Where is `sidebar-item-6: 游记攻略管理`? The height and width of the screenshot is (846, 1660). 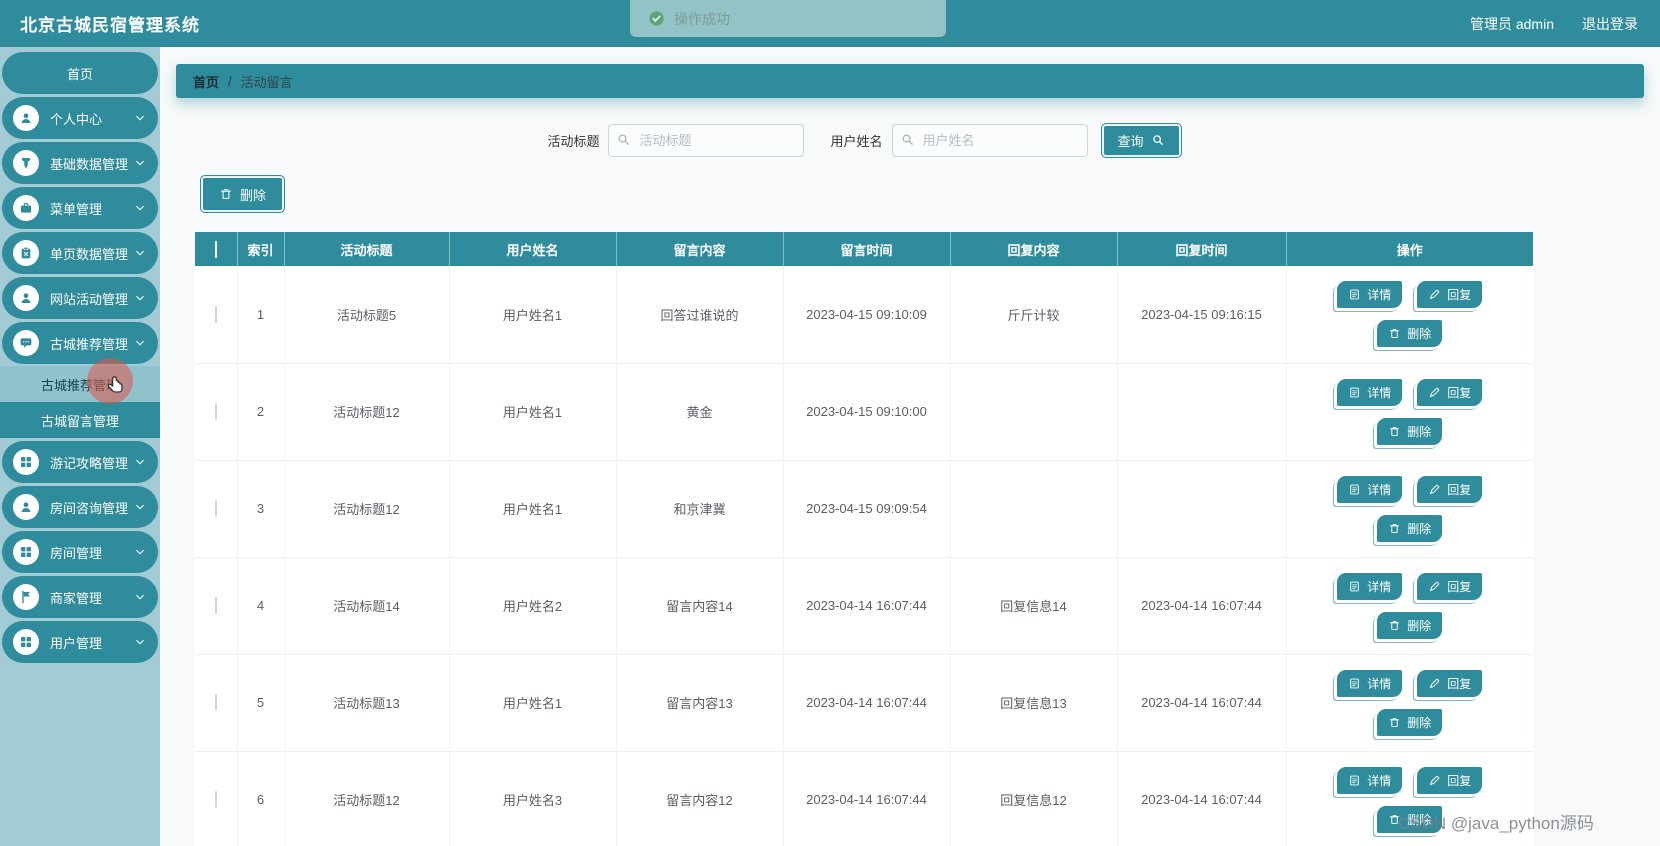 sidebar-item-6: 游记攻略管理 is located at coordinates (80, 462).